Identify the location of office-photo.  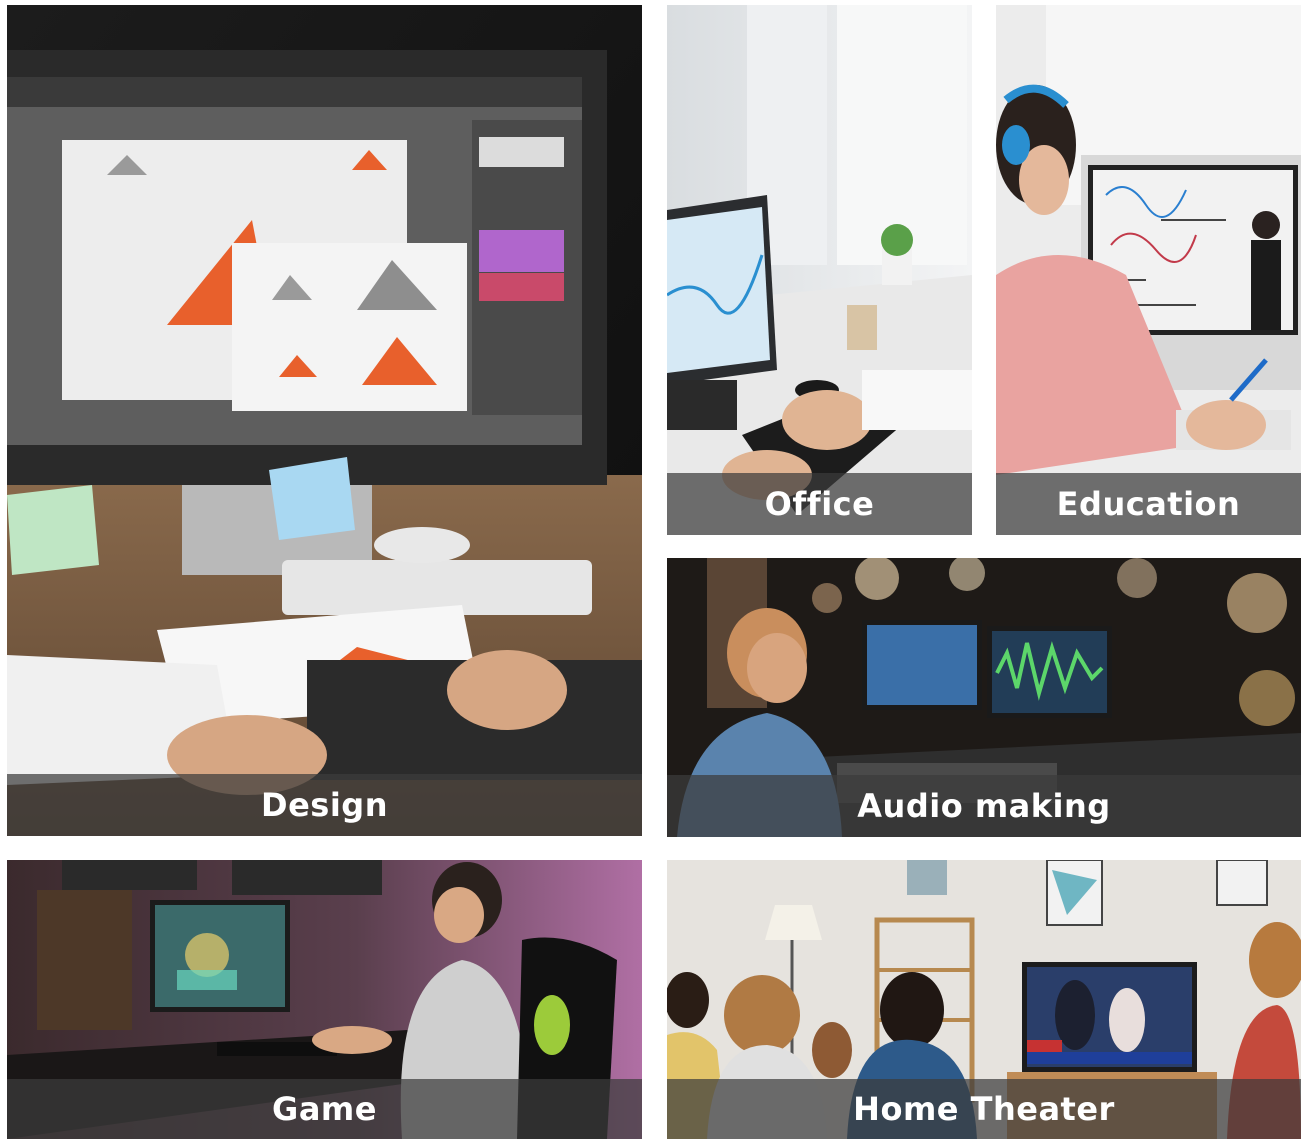
(819, 270).